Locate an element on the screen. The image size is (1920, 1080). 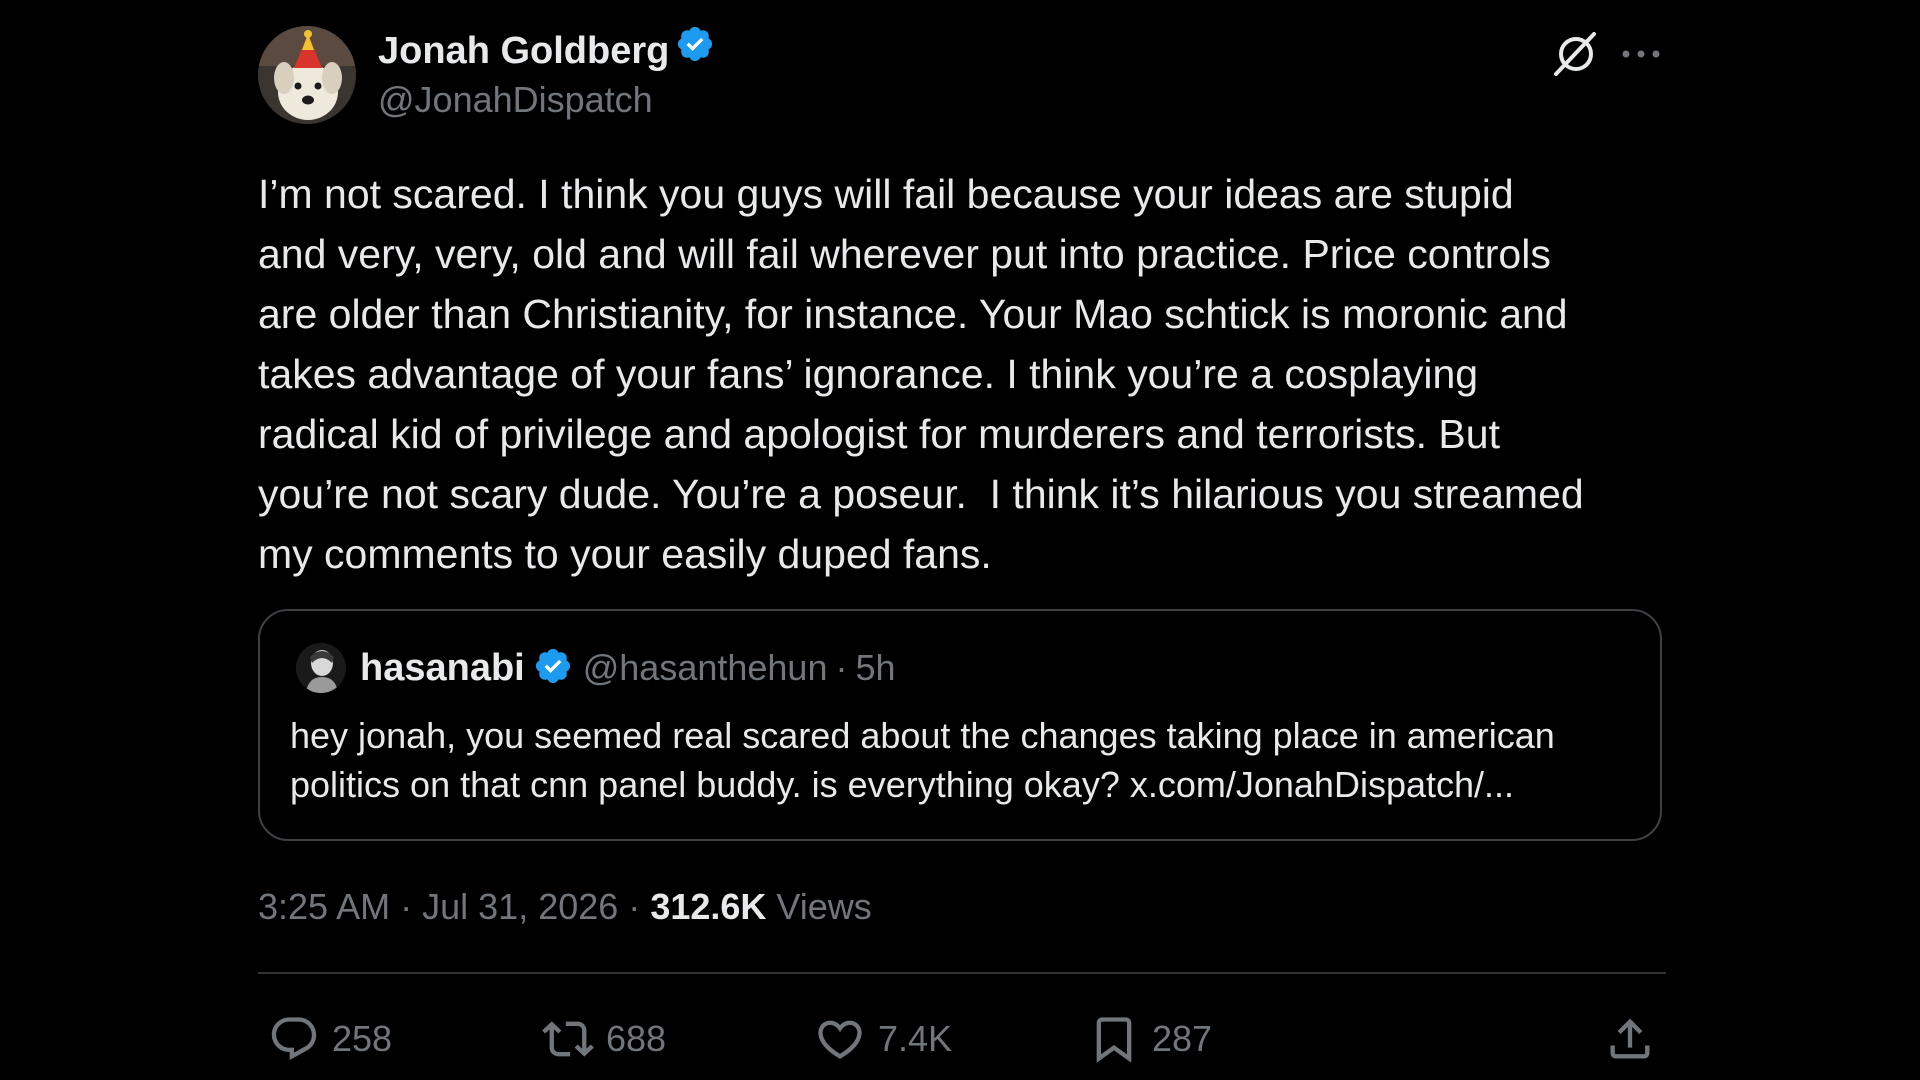
like-button: 7.4K is located at coordinates (883, 1039).